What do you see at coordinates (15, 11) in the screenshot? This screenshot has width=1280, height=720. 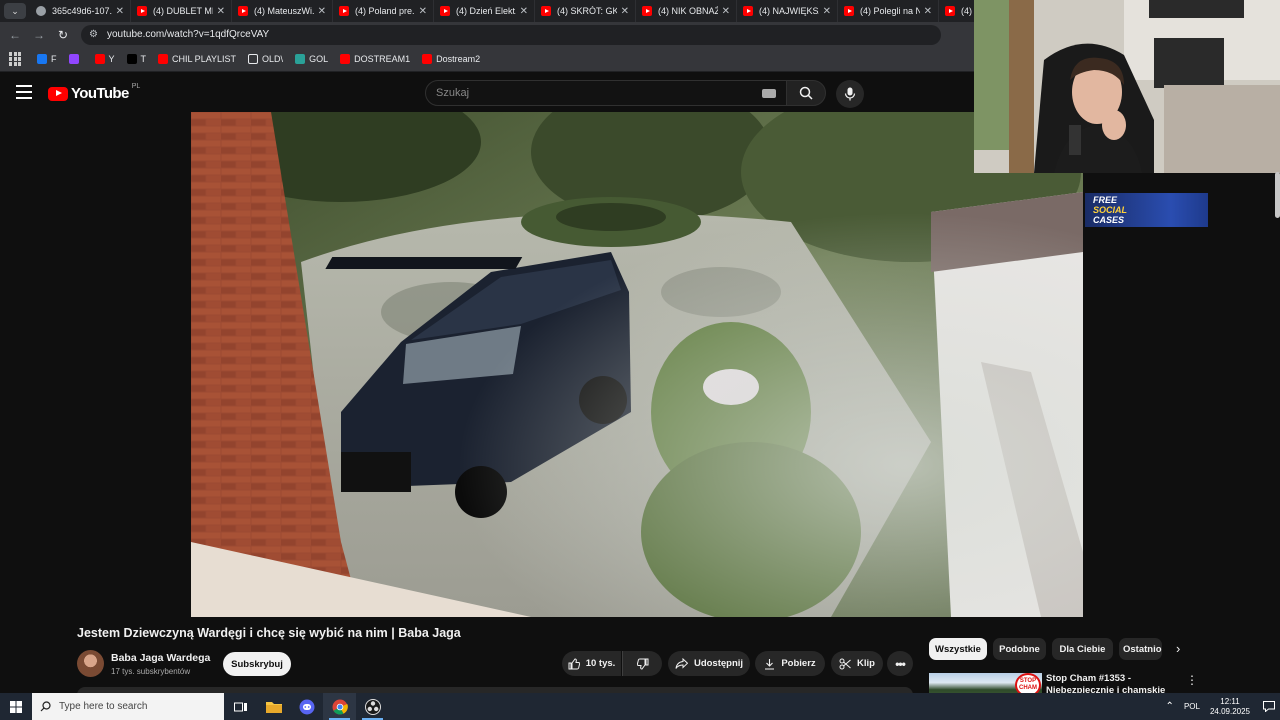 I see `tab-search-chevron-icon: ⌄` at bounding box center [15, 11].